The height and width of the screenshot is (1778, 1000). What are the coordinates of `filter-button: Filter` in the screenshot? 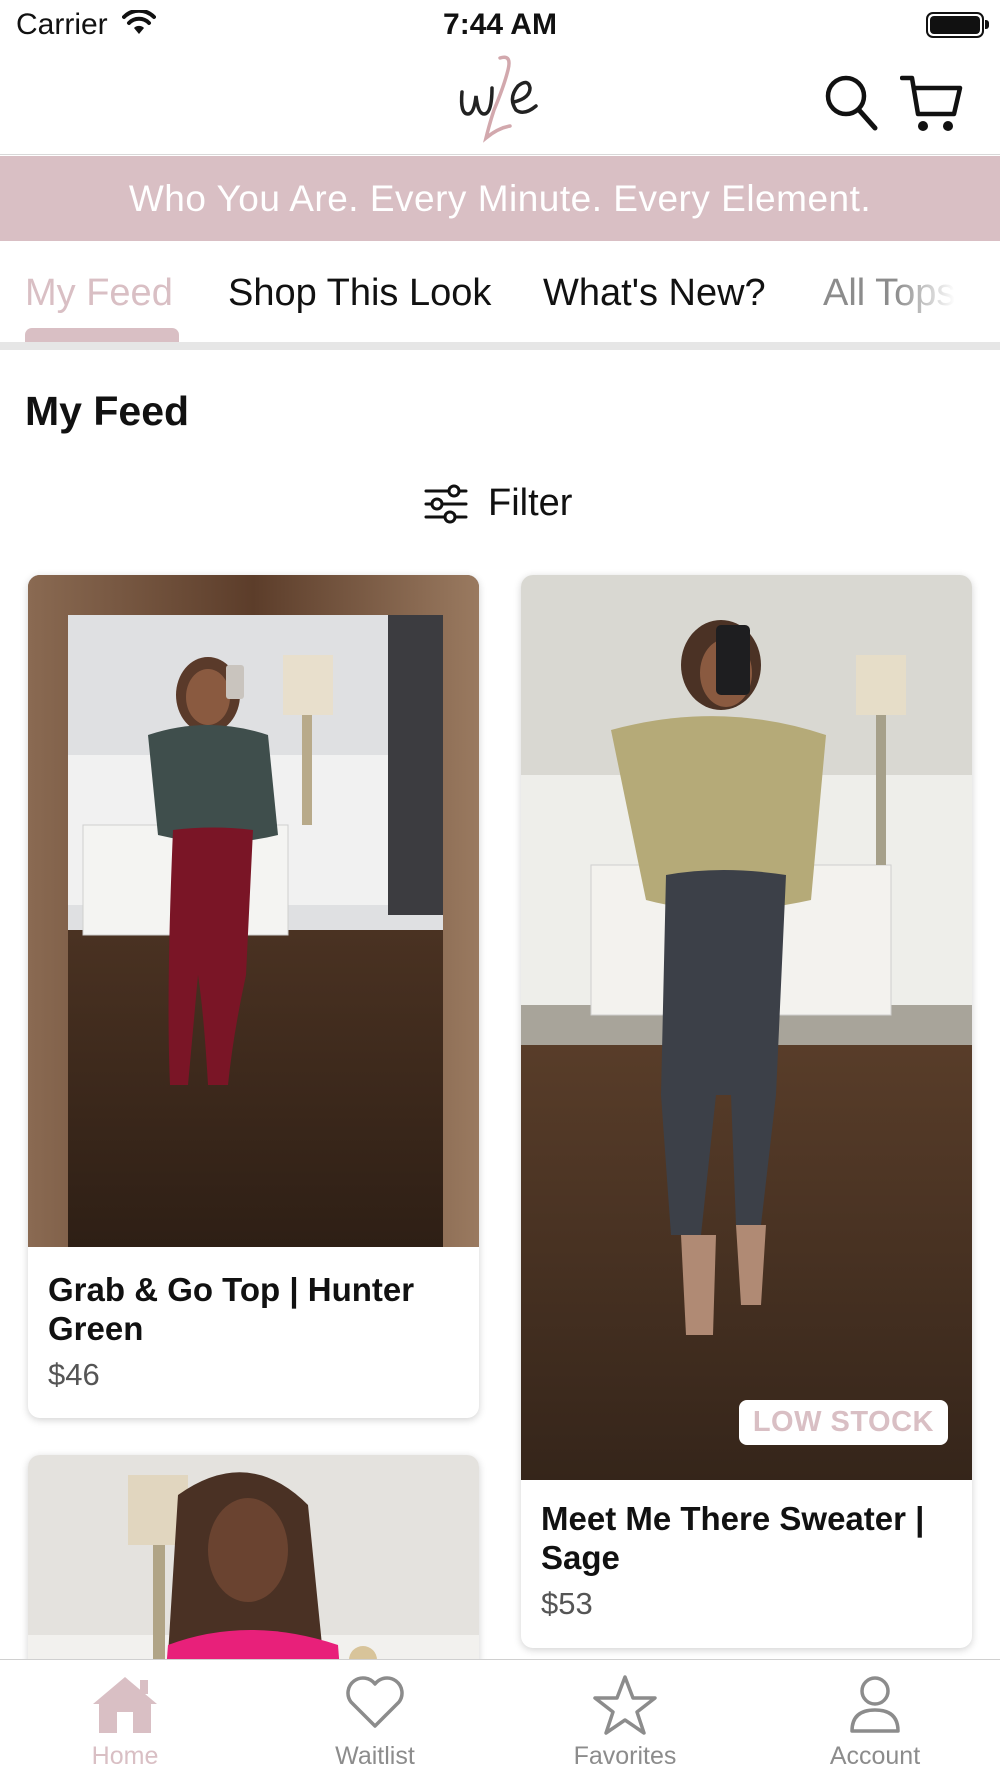 It's located at (498, 503).